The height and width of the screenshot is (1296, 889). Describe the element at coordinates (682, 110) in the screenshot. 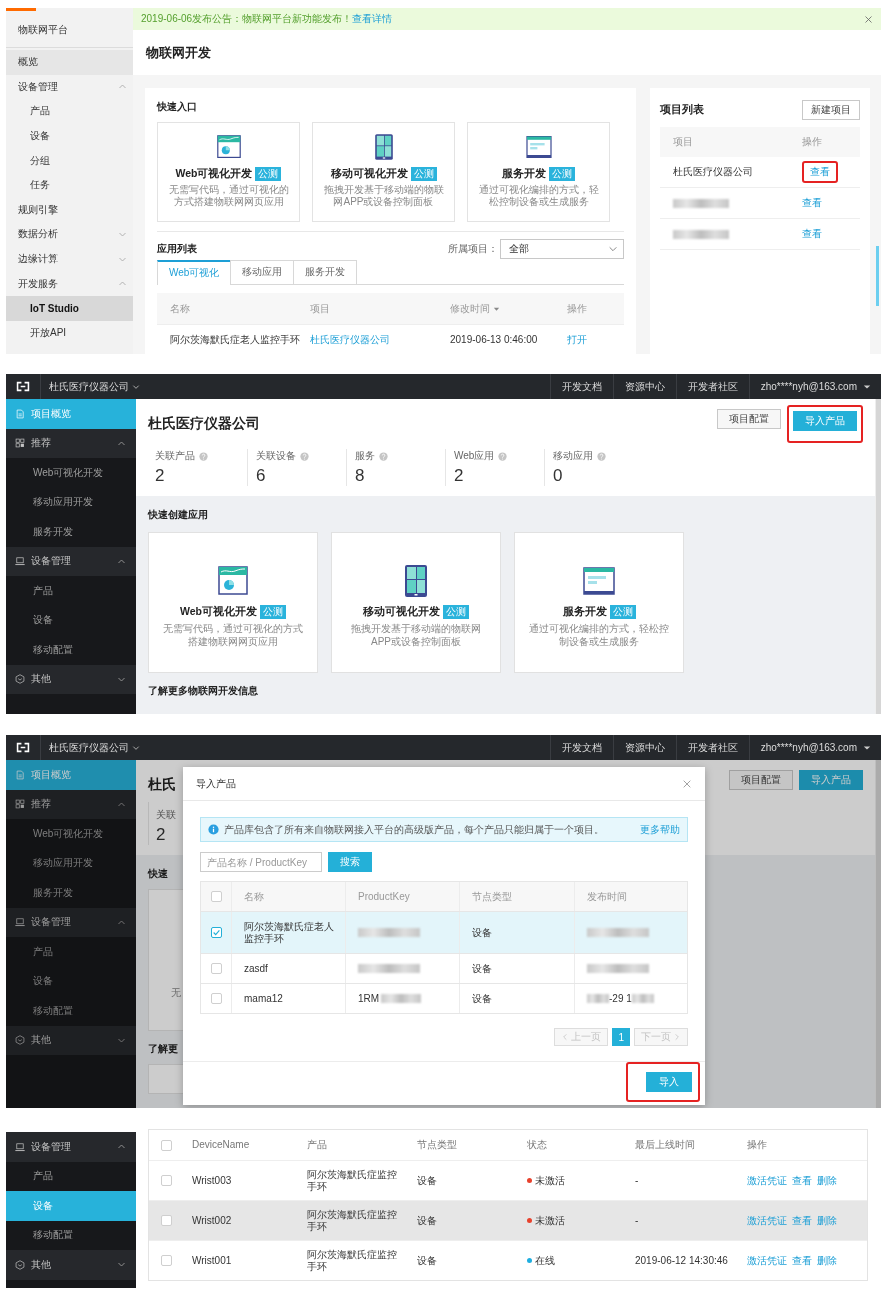

I see `section-title: 项目列表` at that location.